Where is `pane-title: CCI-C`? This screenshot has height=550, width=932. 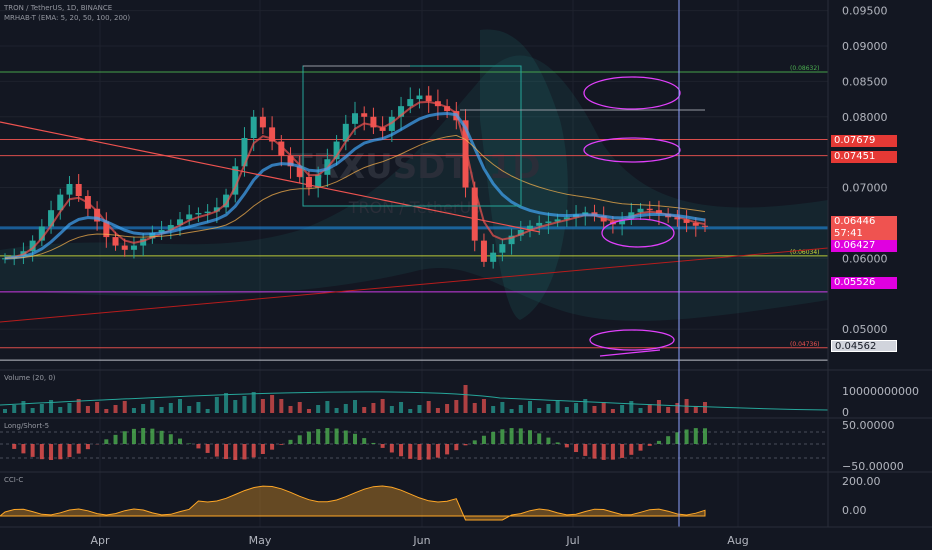 pane-title: CCI-C is located at coordinates (13, 480).